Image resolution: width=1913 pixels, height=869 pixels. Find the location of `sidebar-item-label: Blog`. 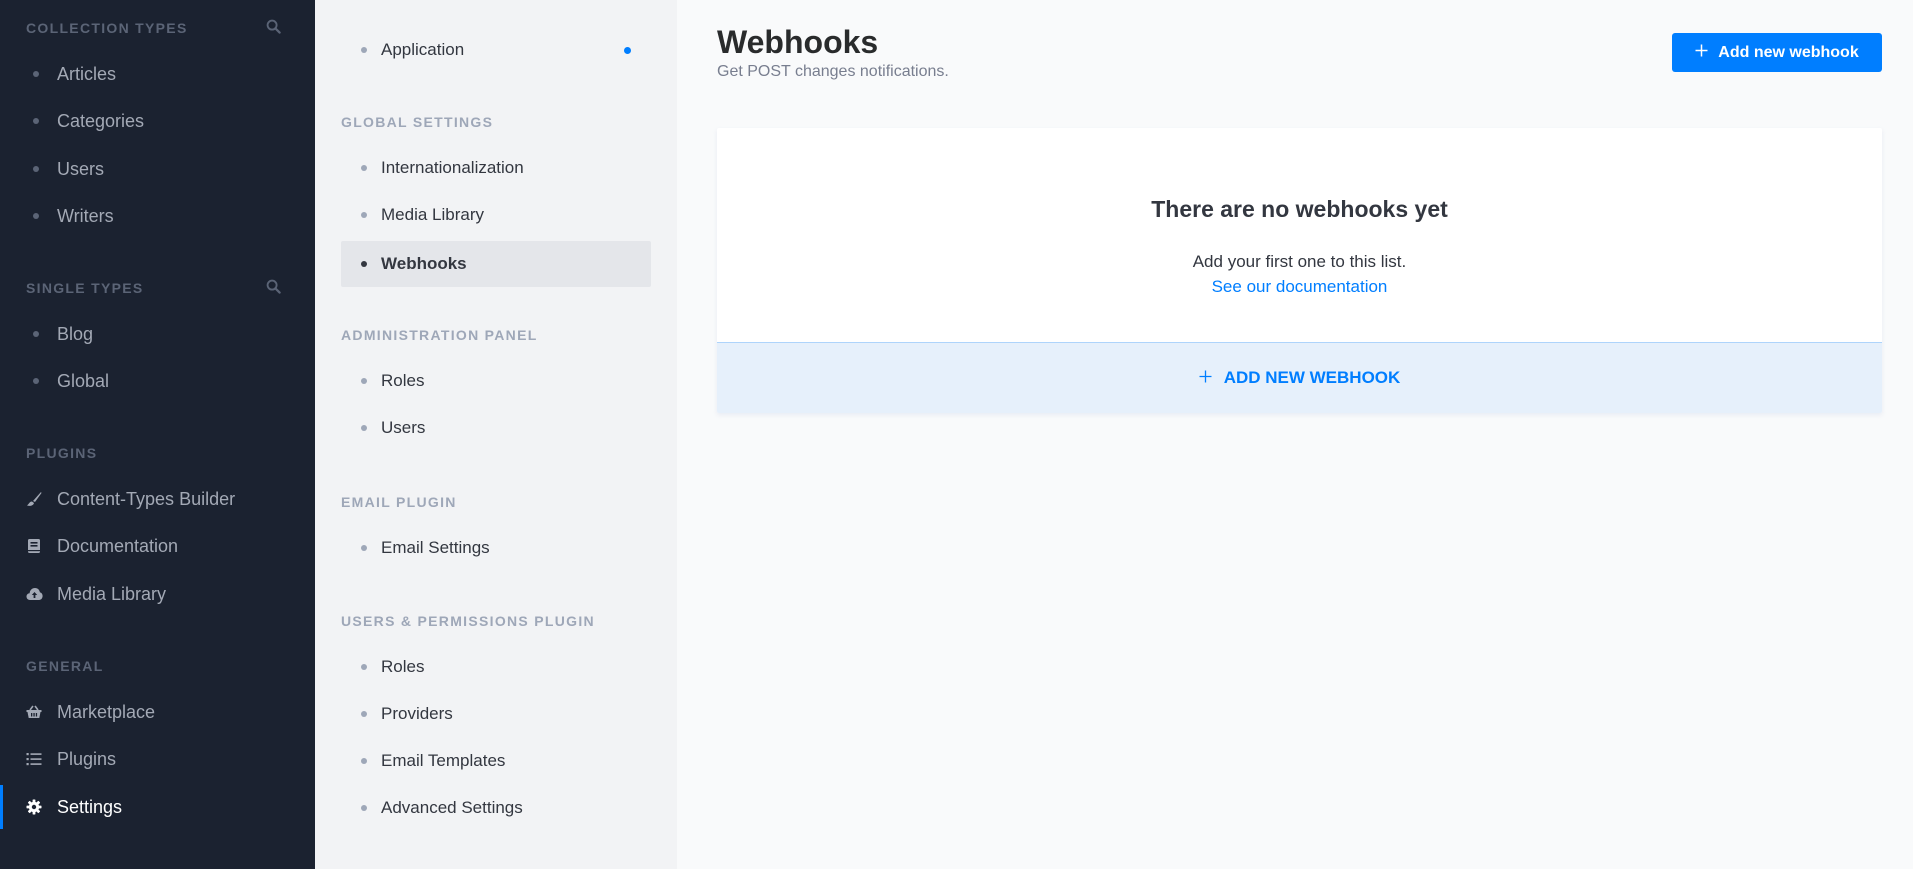

sidebar-item-label: Blog is located at coordinates (75, 333).